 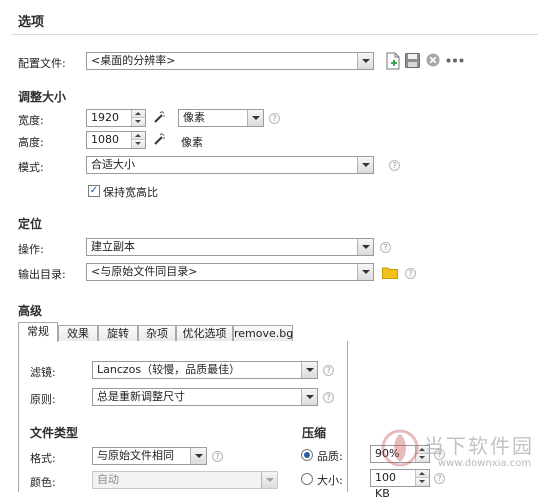 What do you see at coordinates (275, 34) in the screenshot?
I see `title-divider` at bounding box center [275, 34].